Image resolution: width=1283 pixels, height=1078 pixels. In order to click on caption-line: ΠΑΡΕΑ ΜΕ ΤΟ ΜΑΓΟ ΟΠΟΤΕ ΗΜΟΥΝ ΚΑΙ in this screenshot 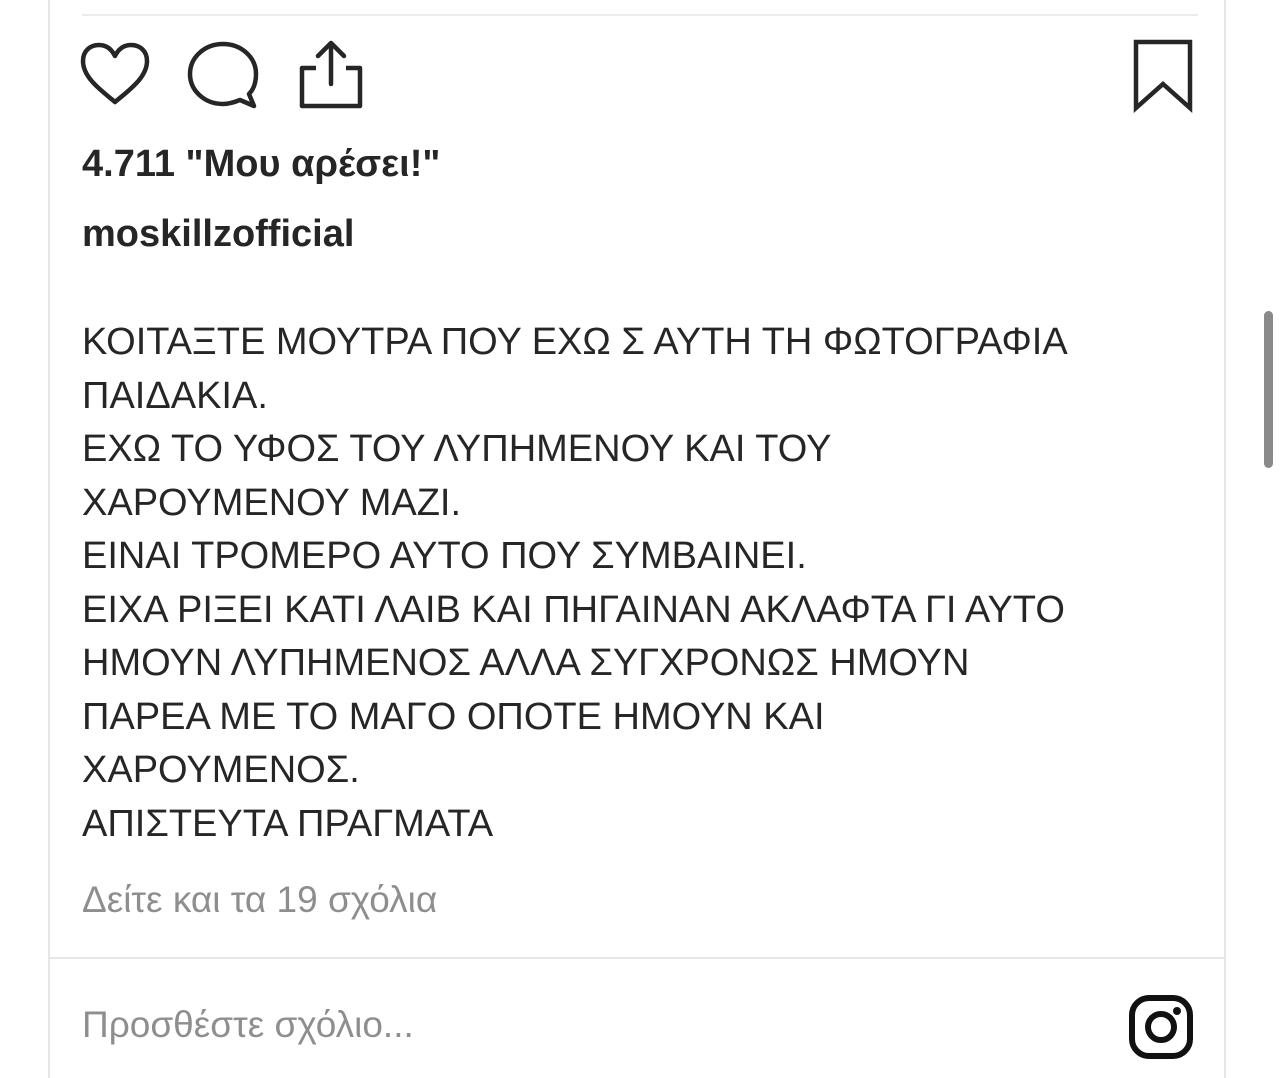, I will do `click(453, 716)`.